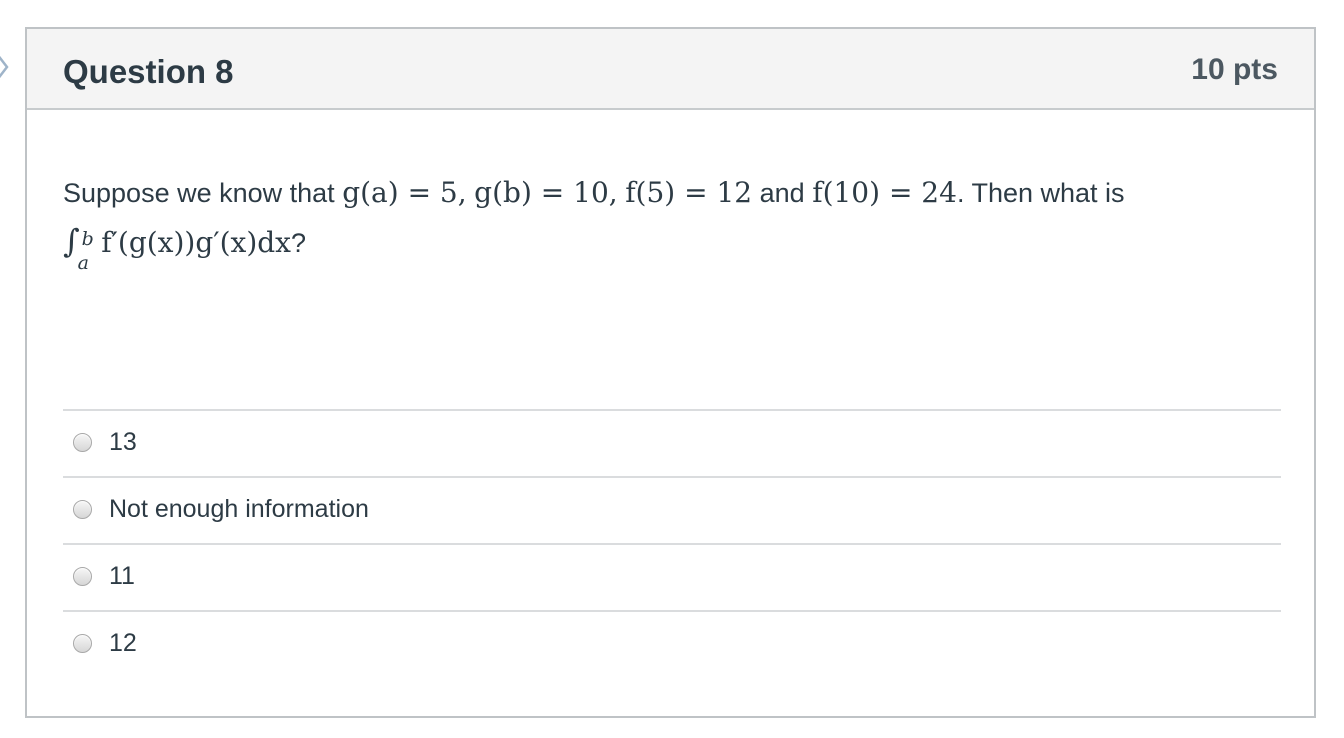 Image resolution: width=1344 pixels, height=738 pixels. I want to click on integral-limits: ba, so click(86, 251).